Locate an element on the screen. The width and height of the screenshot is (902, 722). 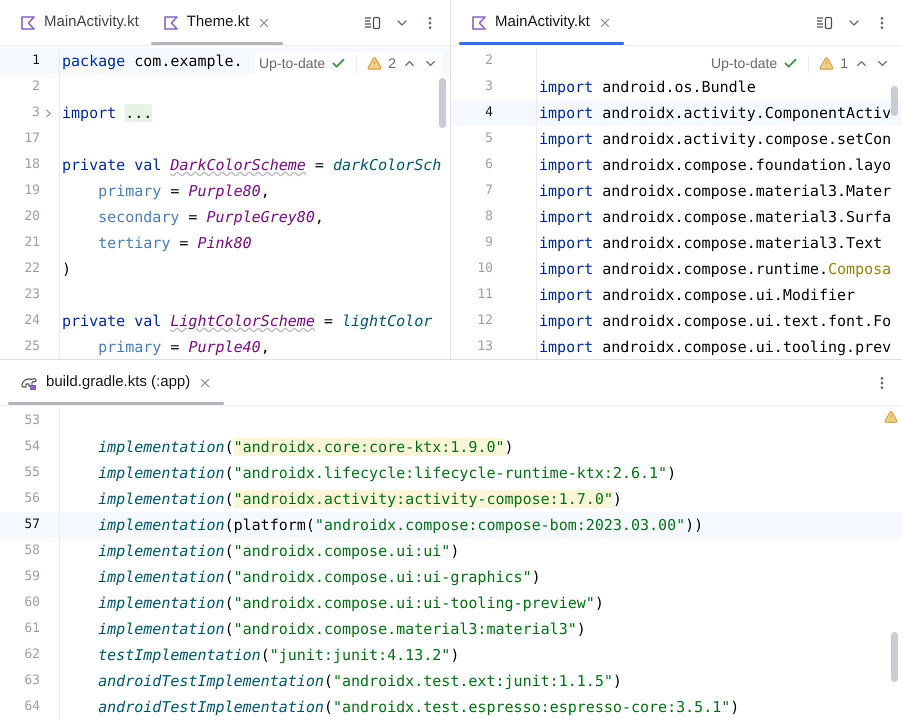
code-line: implementation("androidx.lifecycle:lifecycle-runtime-ktx:2.6.1") is located at coordinates (386, 473).